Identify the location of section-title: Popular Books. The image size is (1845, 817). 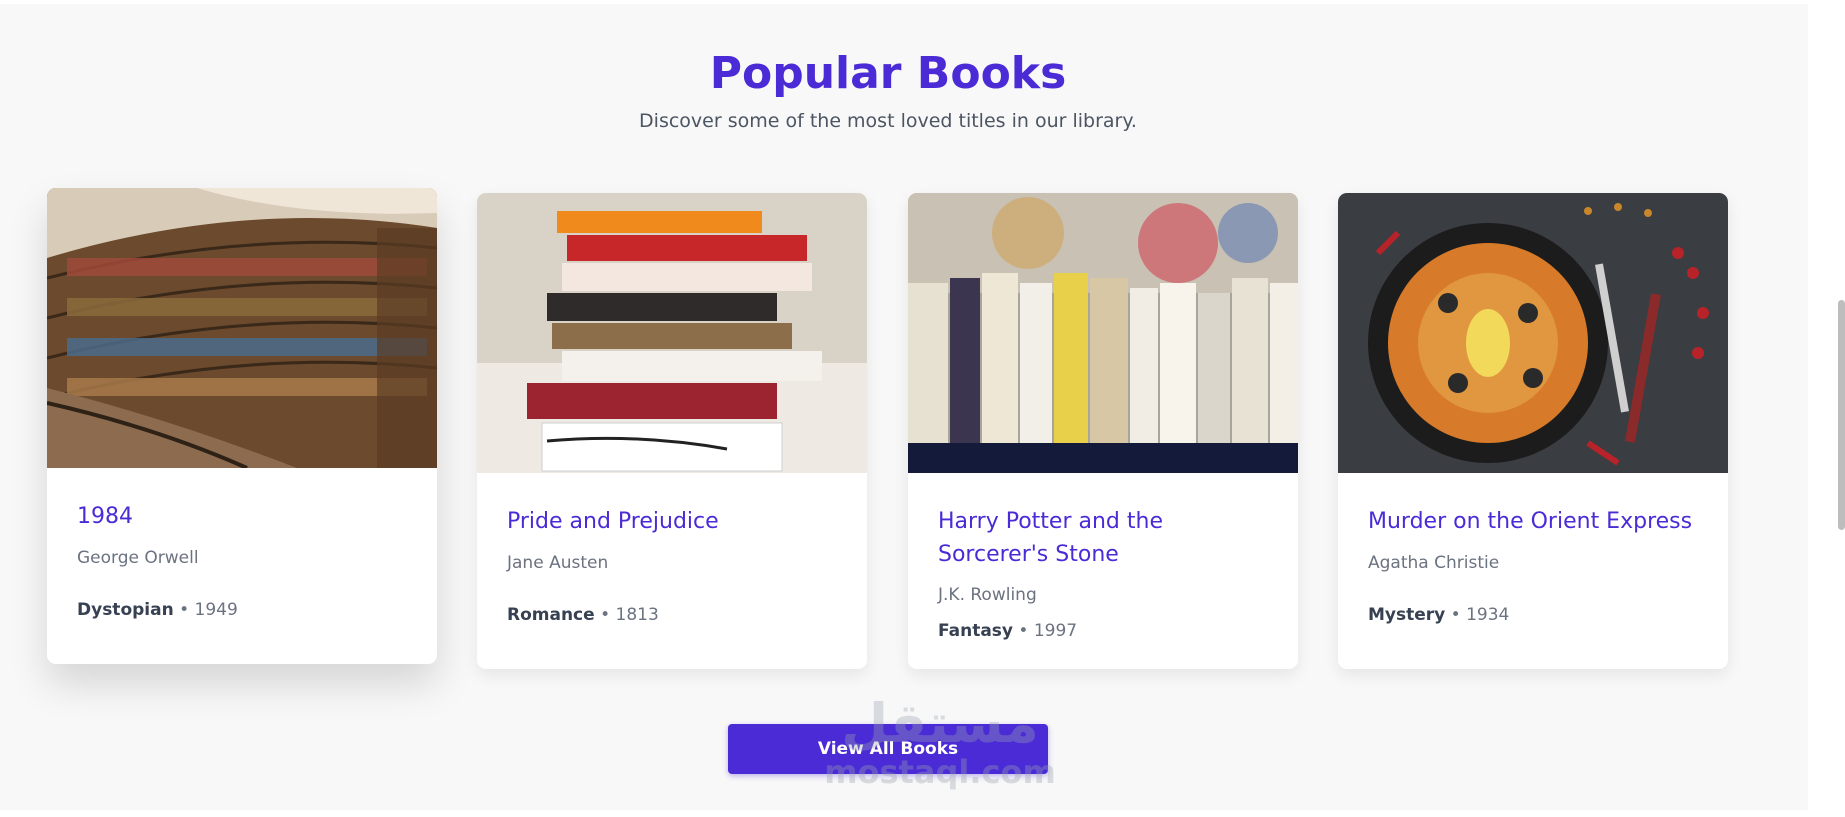
(888, 73).